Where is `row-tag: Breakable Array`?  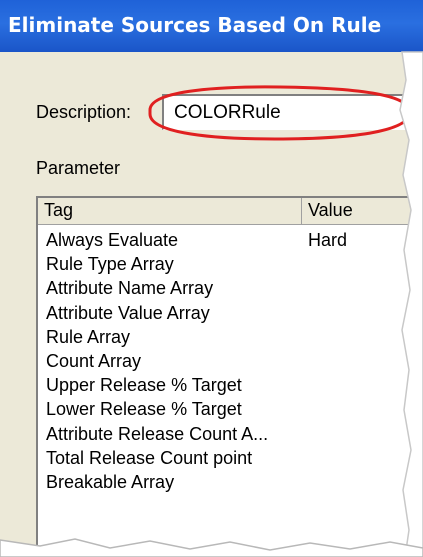 row-tag: Breakable Array is located at coordinates (110, 481).